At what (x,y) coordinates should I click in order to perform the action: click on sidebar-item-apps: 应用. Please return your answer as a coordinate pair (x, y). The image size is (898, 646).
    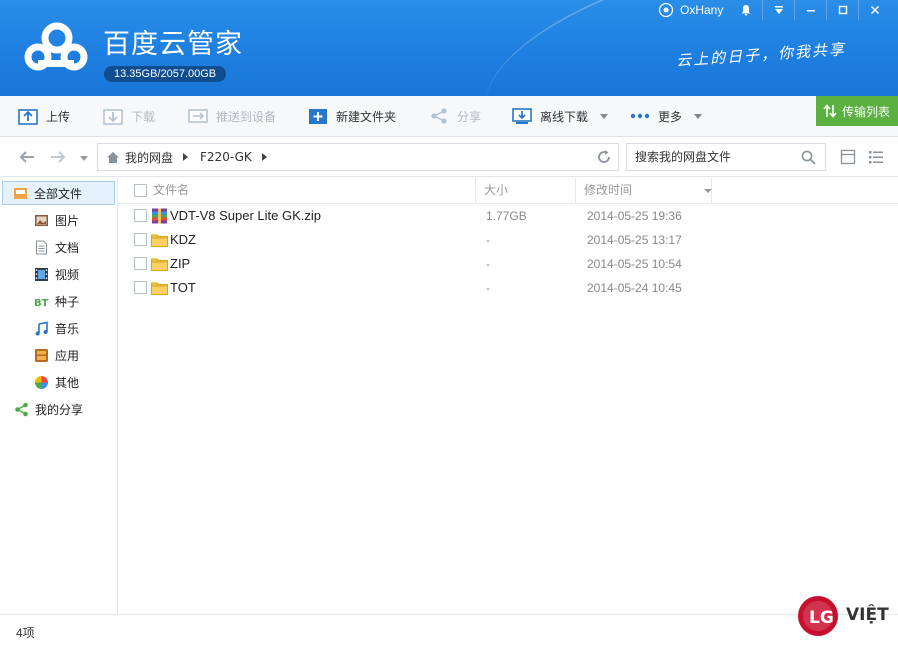
    Looking at the image, I should click on (39, 355).